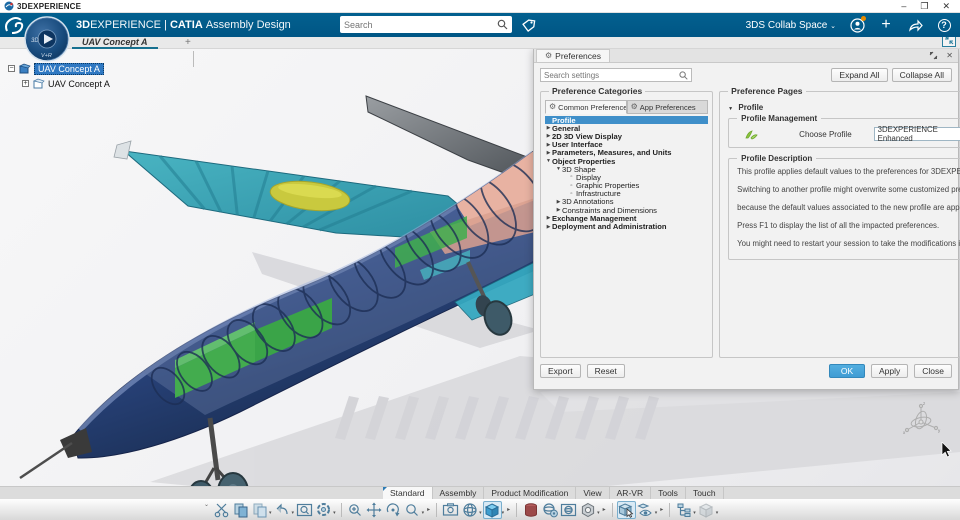  What do you see at coordinates (586, 107) in the screenshot?
I see `tab-common-preferences: ⚙ Common Preferences` at bounding box center [586, 107].